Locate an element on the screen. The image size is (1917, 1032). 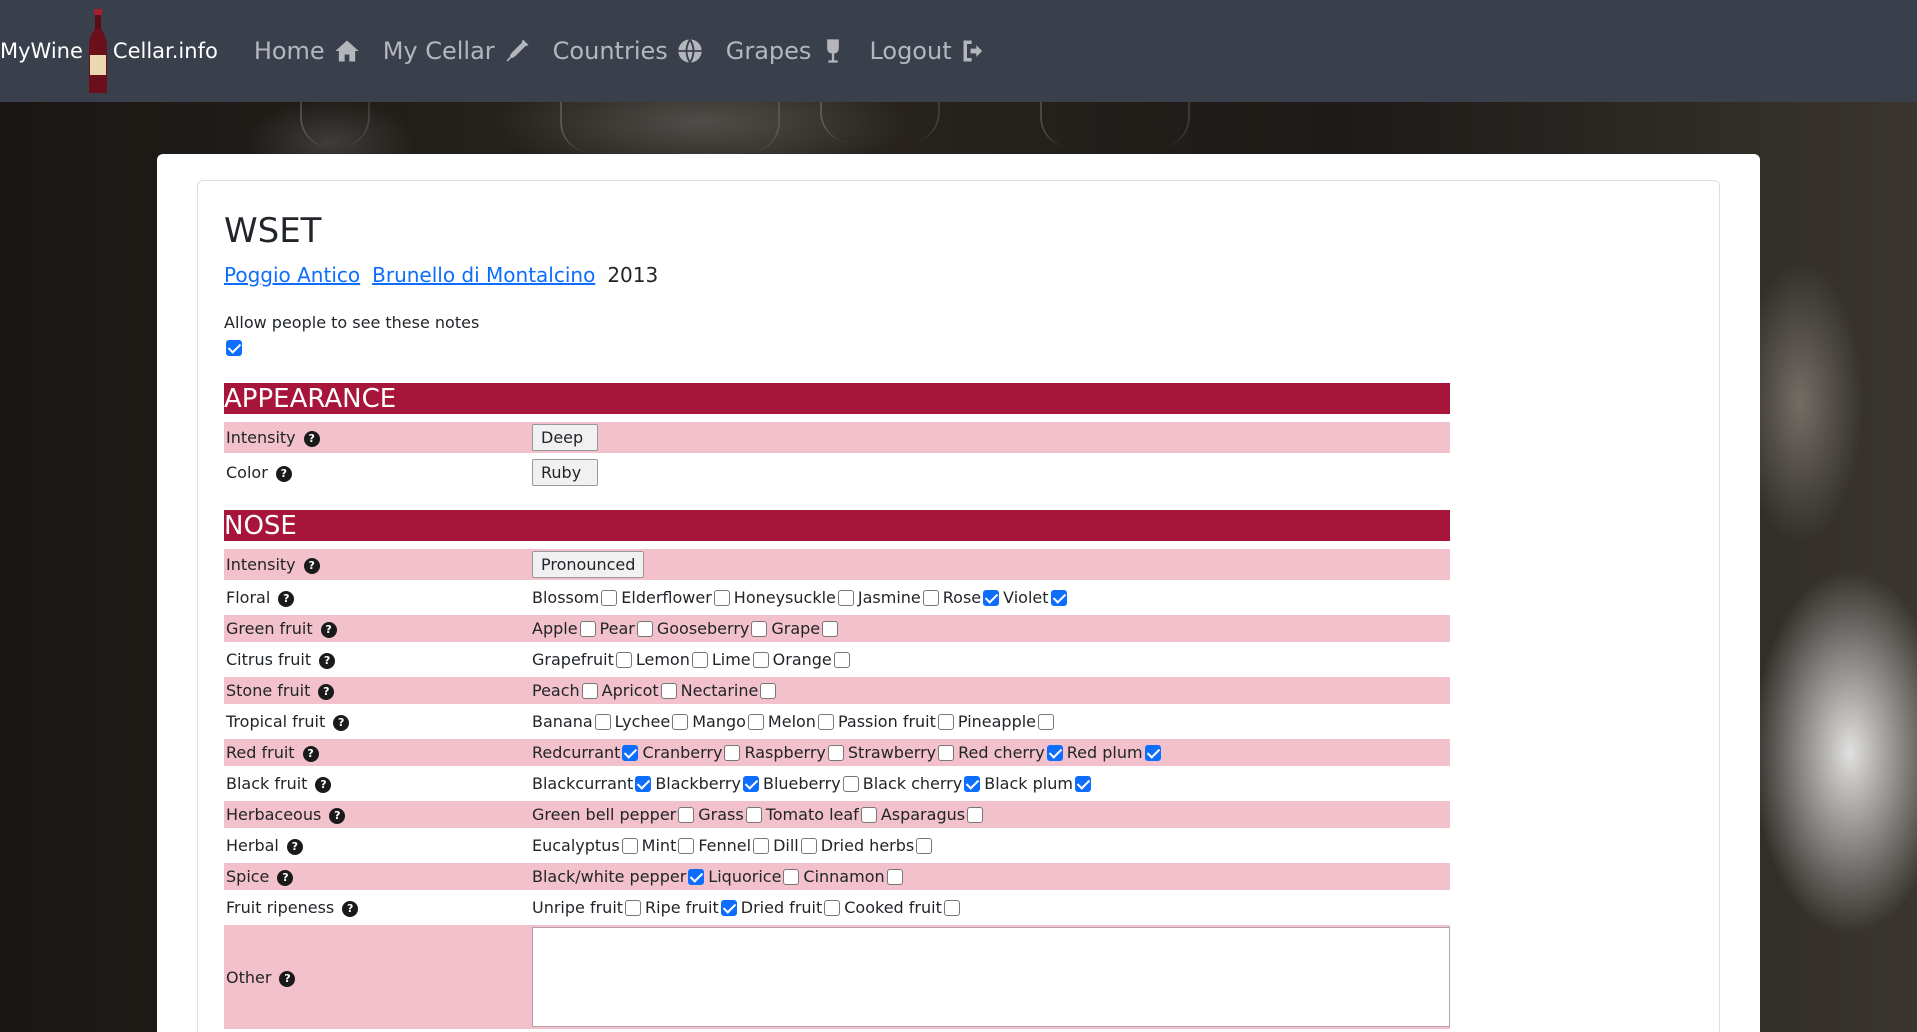
aroma-option: Cinnamon is located at coordinates (854, 876).